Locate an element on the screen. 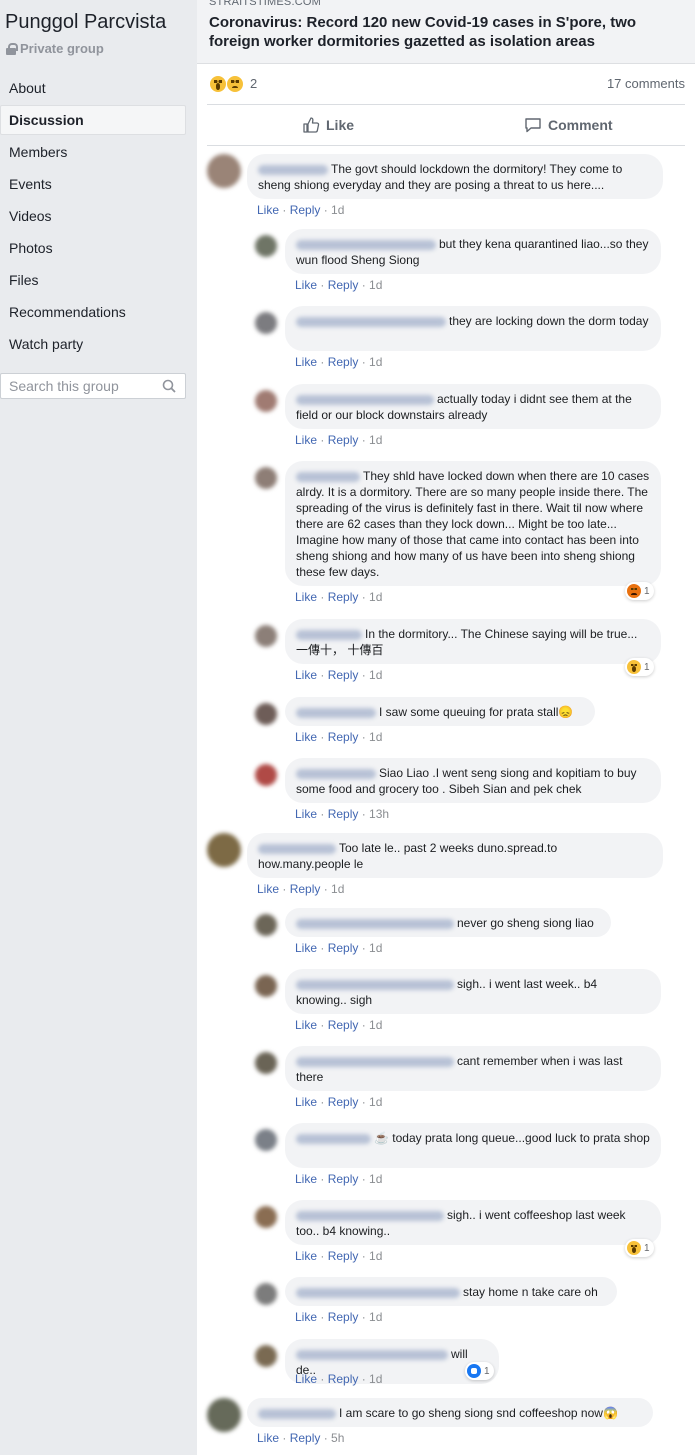  group-search-input: Search this group is located at coordinates (93, 386).